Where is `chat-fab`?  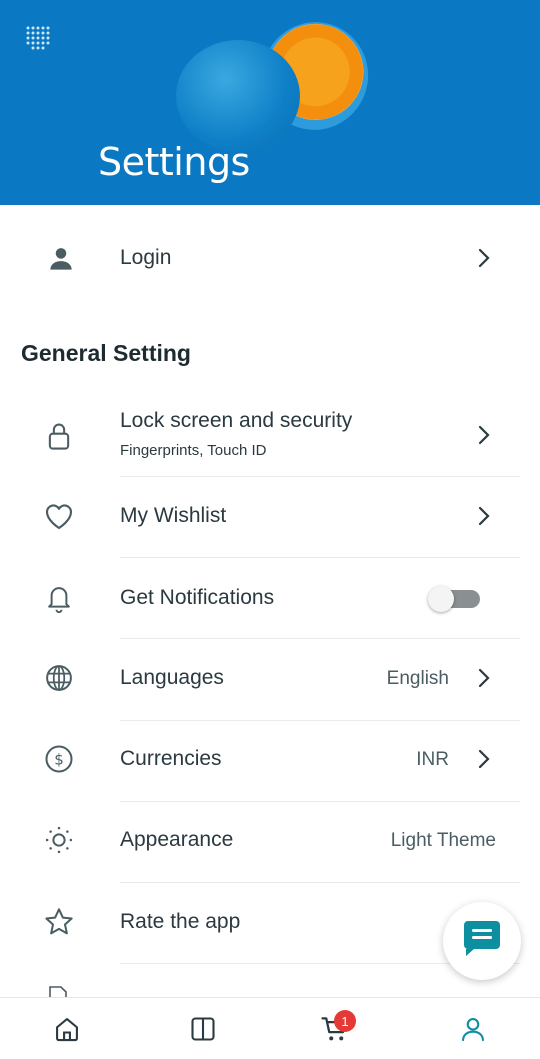
chat-fab is located at coordinates (482, 941).